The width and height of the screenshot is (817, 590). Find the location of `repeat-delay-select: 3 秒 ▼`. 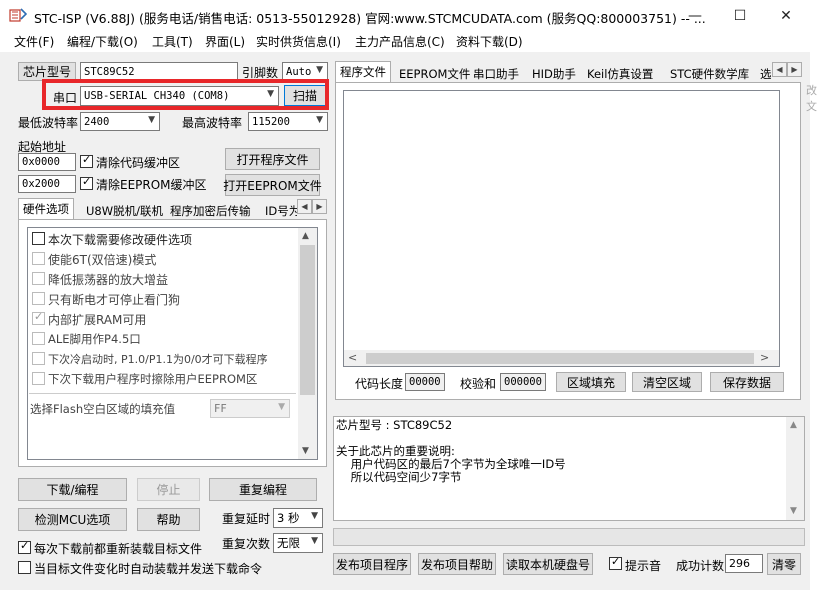

repeat-delay-select: 3 秒 ▼ is located at coordinates (298, 518).